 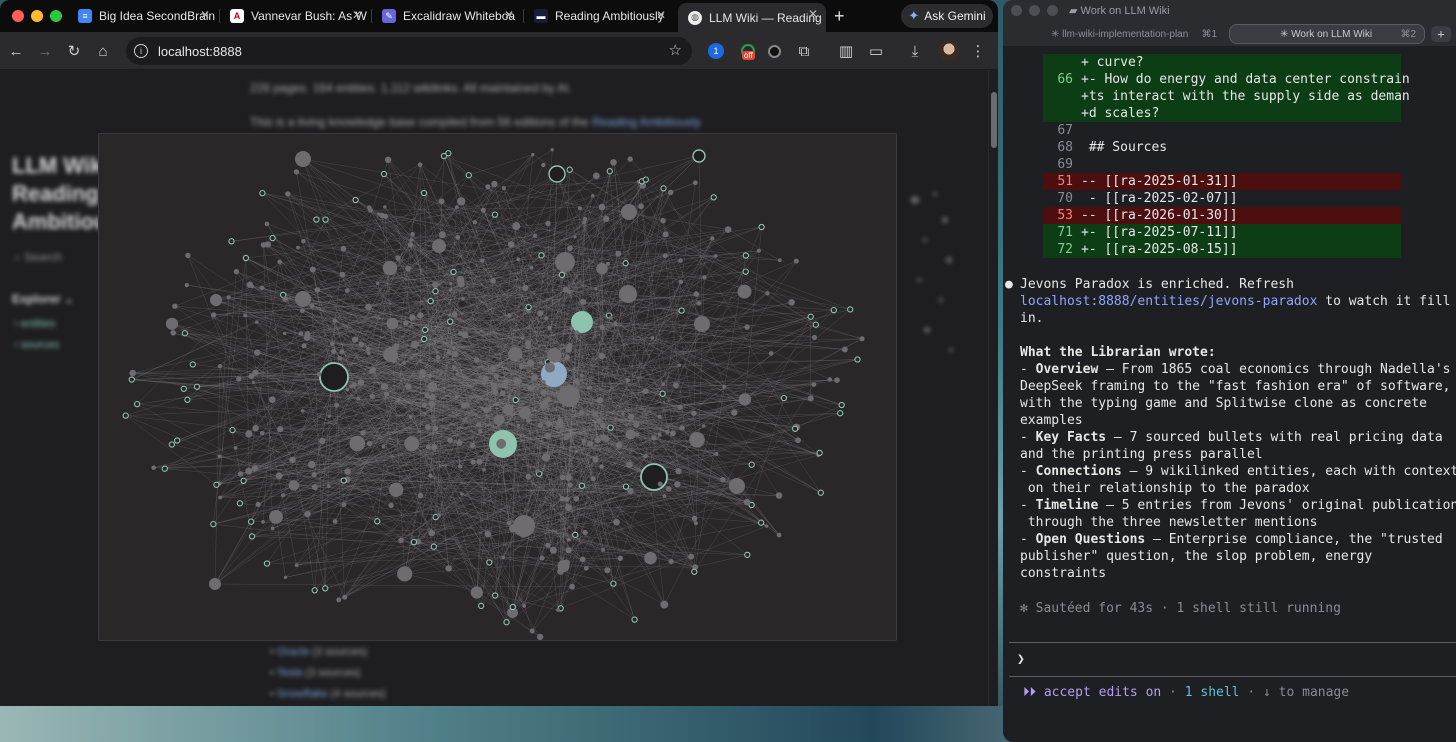 What do you see at coordinates (1098, 692) in the screenshot?
I see `accept-edits-label: accept edits on` at bounding box center [1098, 692].